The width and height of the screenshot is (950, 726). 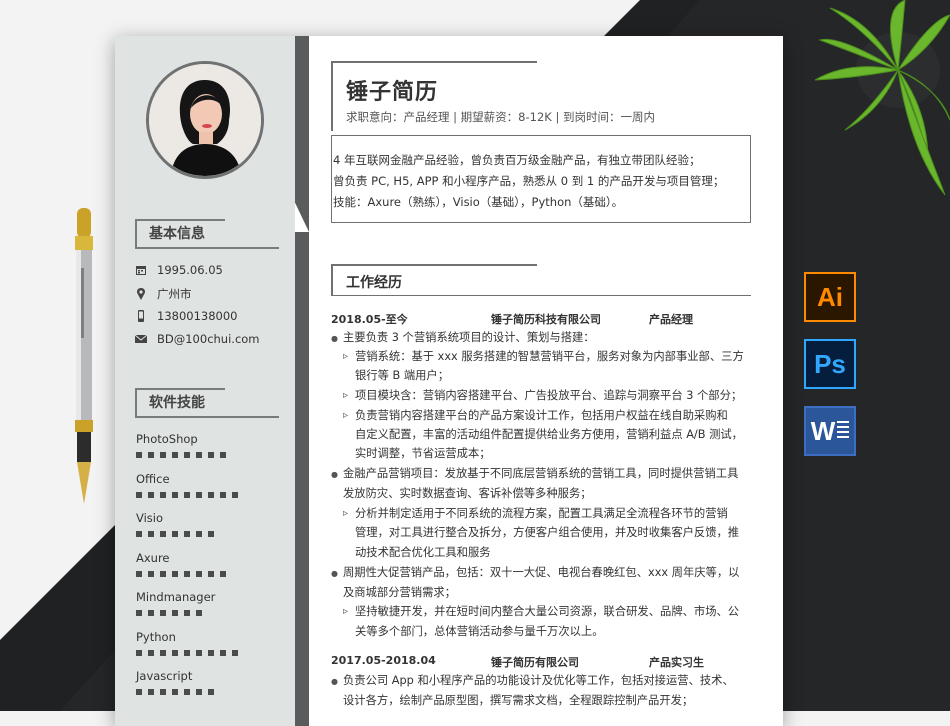 I want to click on skill-name: Axure, so click(x=153, y=557).